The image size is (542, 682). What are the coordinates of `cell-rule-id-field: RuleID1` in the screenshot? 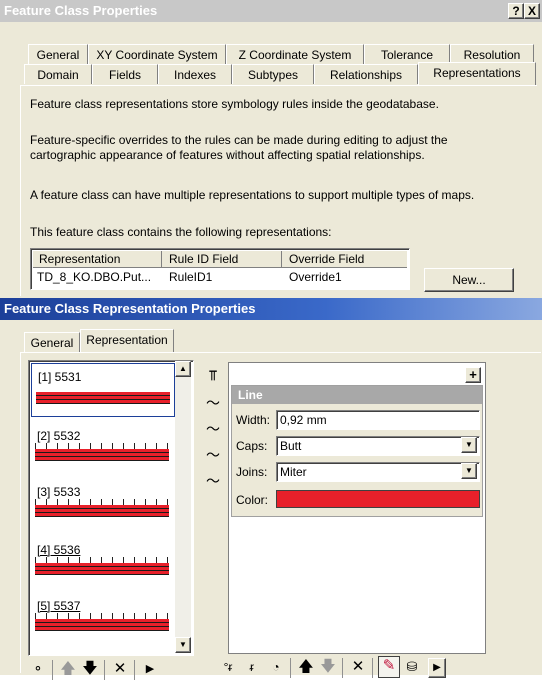 It's located at (191, 277).